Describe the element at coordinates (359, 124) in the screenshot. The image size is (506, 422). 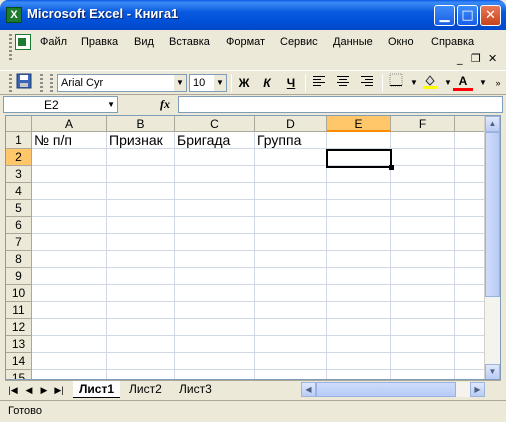
I see `column-header-e: E` at that location.